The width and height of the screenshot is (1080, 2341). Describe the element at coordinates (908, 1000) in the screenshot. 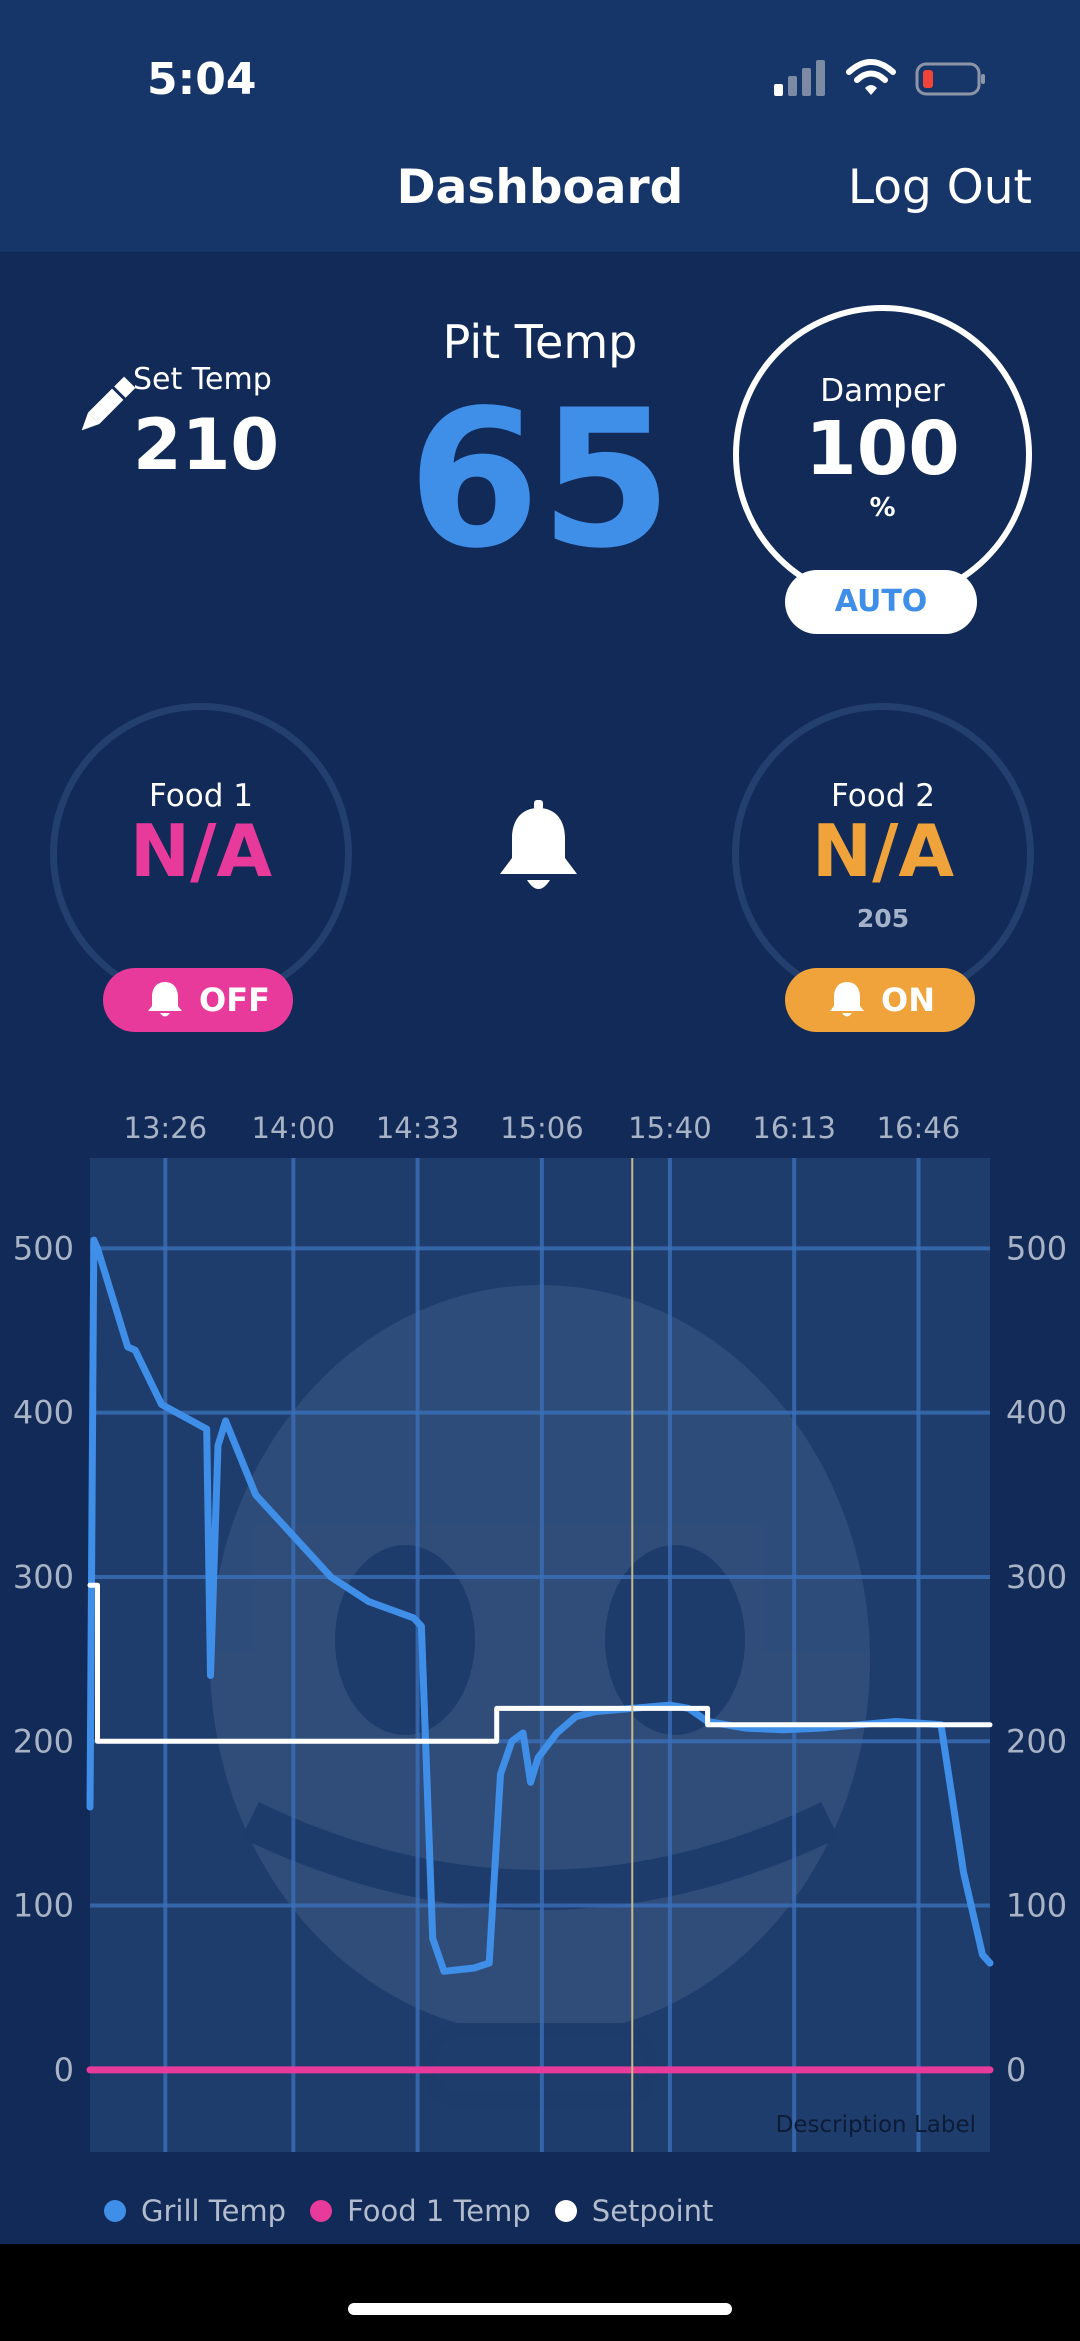

I see `food2-alarm-label: ON` at that location.